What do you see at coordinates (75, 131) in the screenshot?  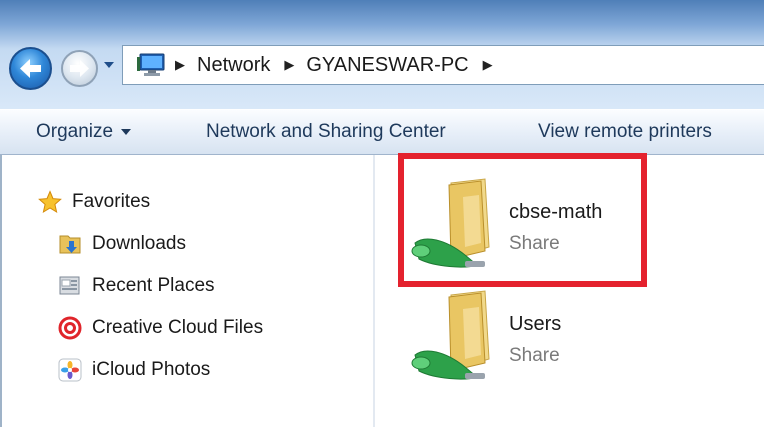 I see `organize-label: Organize` at bounding box center [75, 131].